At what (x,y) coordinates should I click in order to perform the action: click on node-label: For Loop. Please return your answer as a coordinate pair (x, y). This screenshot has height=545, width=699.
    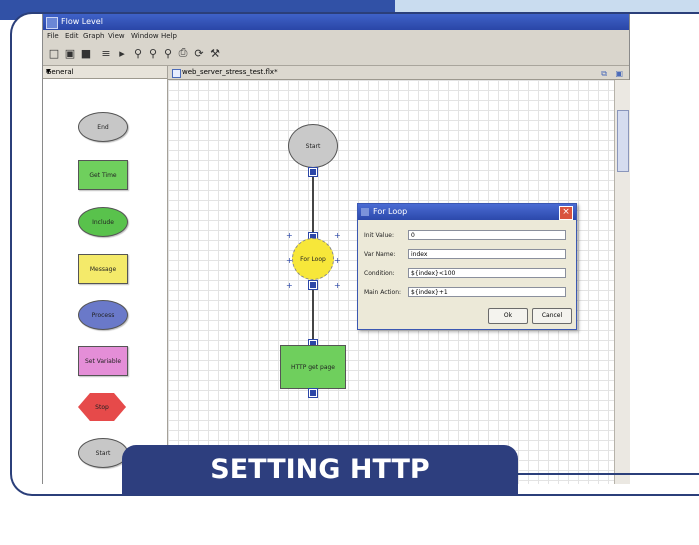
    Looking at the image, I should click on (313, 259).